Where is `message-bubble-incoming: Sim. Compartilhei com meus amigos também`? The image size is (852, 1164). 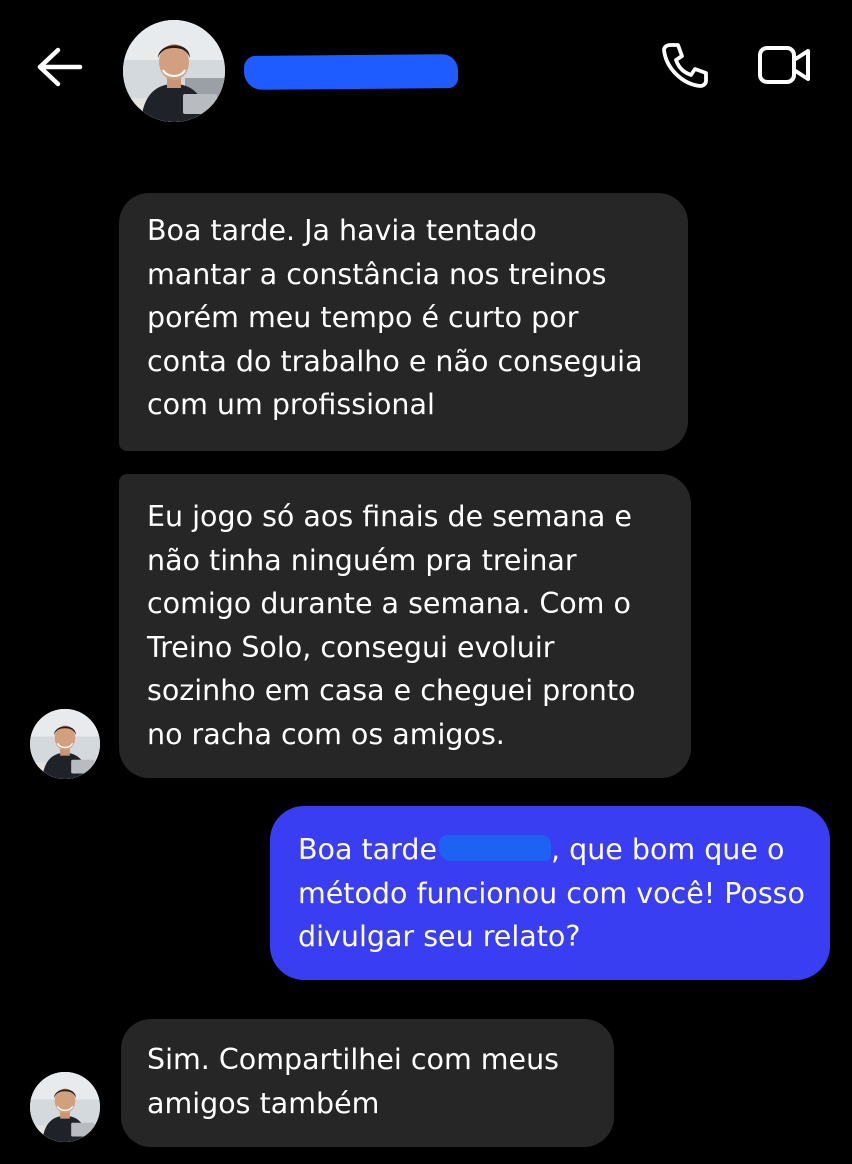 message-bubble-incoming: Sim. Compartilhei com meus amigos também is located at coordinates (367, 1083).